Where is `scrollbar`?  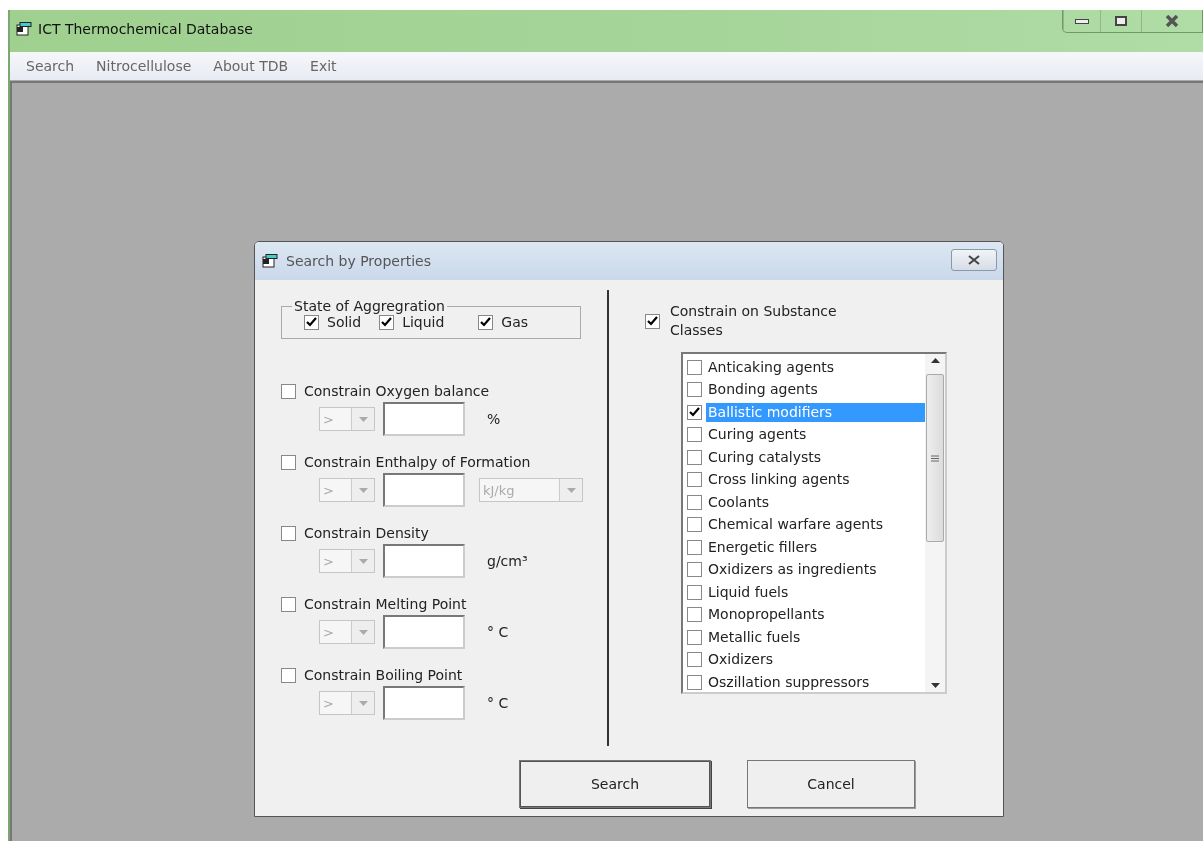
scrollbar is located at coordinates (935, 523).